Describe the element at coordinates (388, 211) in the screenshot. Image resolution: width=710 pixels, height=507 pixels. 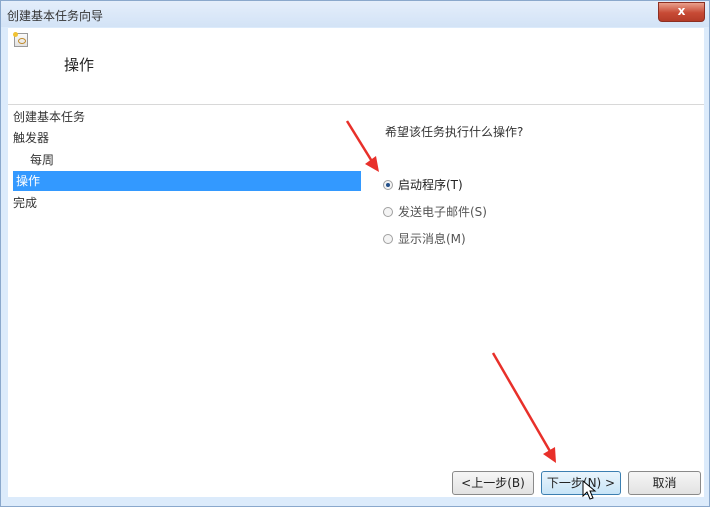
I see `radio-send-email` at that location.